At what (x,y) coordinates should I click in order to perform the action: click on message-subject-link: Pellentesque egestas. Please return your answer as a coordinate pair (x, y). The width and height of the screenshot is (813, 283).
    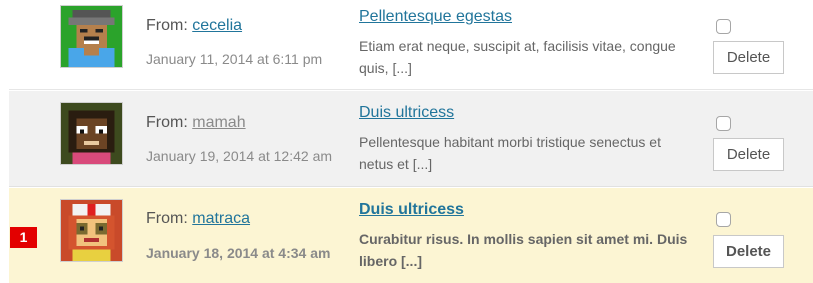
    Looking at the image, I should click on (435, 17).